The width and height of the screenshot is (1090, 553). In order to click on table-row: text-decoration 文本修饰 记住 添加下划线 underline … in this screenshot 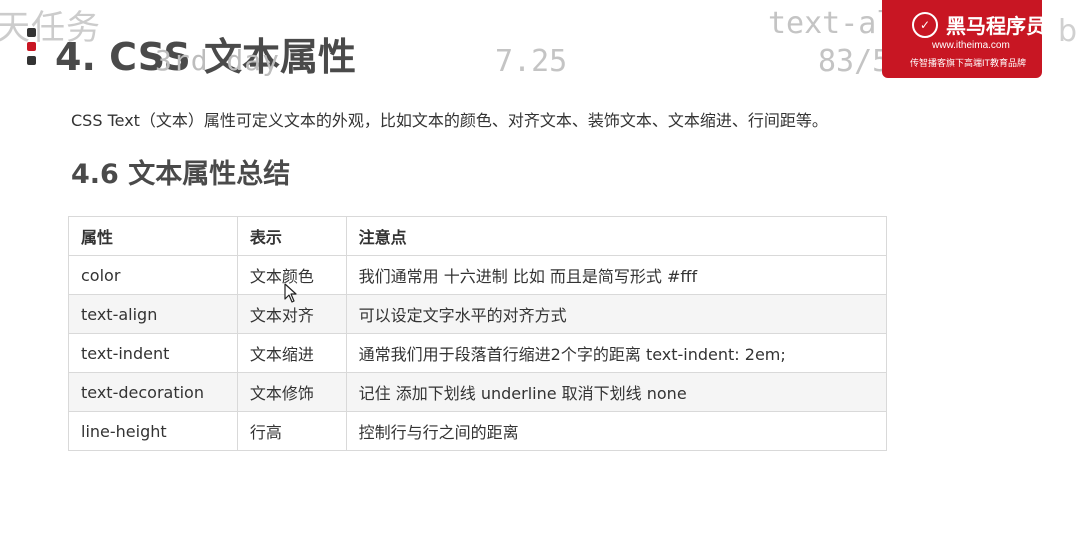, I will do `click(478, 392)`.